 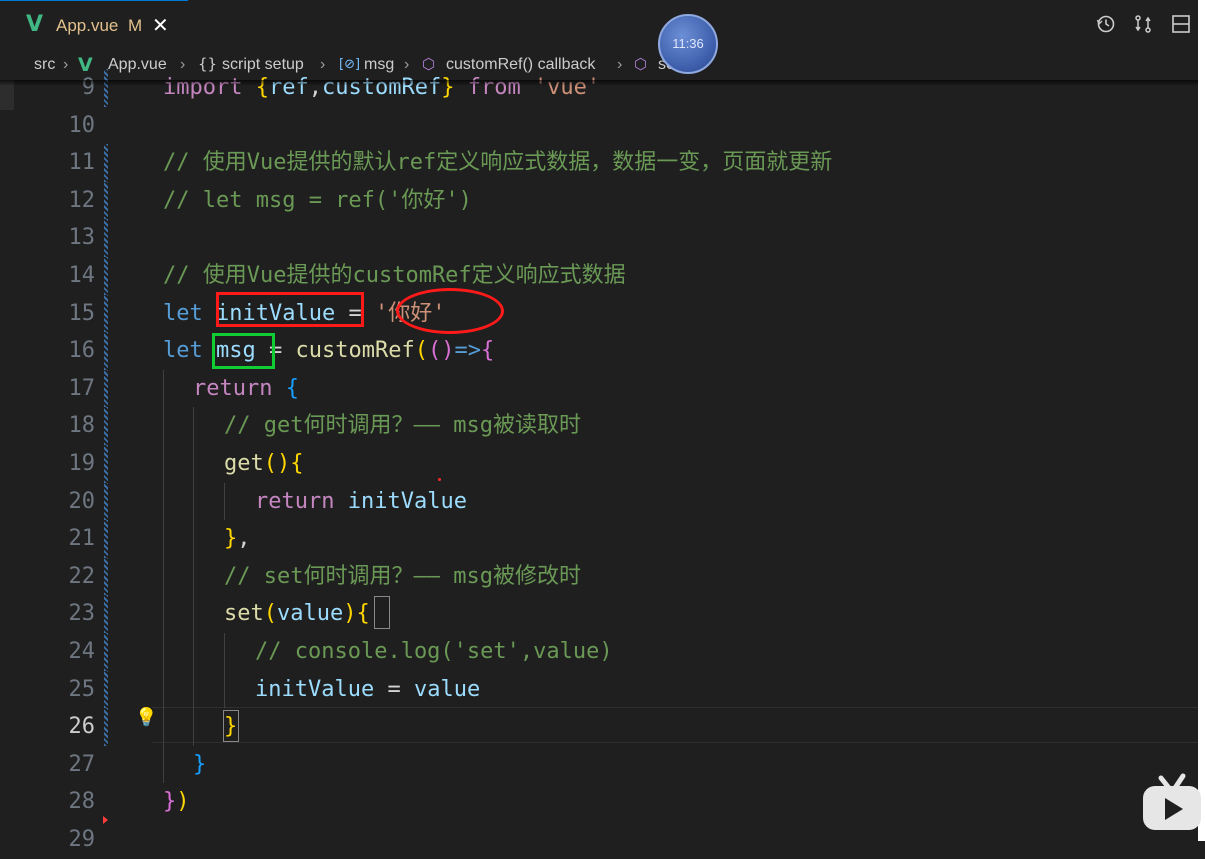 What do you see at coordinates (1143, 26) in the screenshot?
I see `compare-changes-icon` at bounding box center [1143, 26].